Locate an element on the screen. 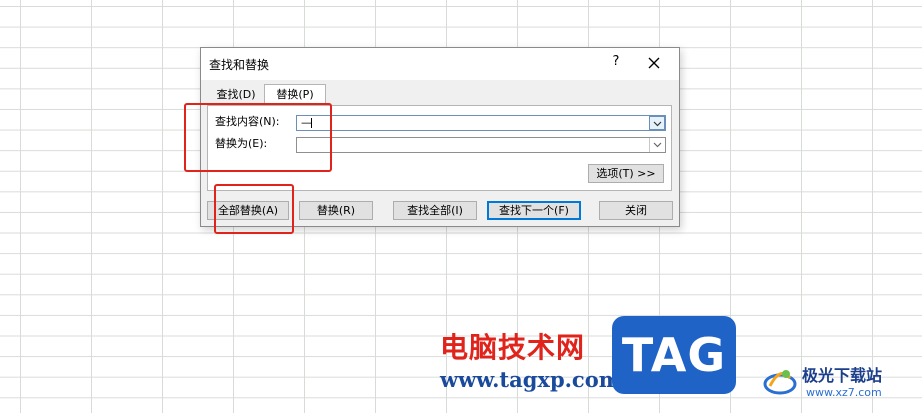  replace-button: 替换(R) is located at coordinates (336, 210).